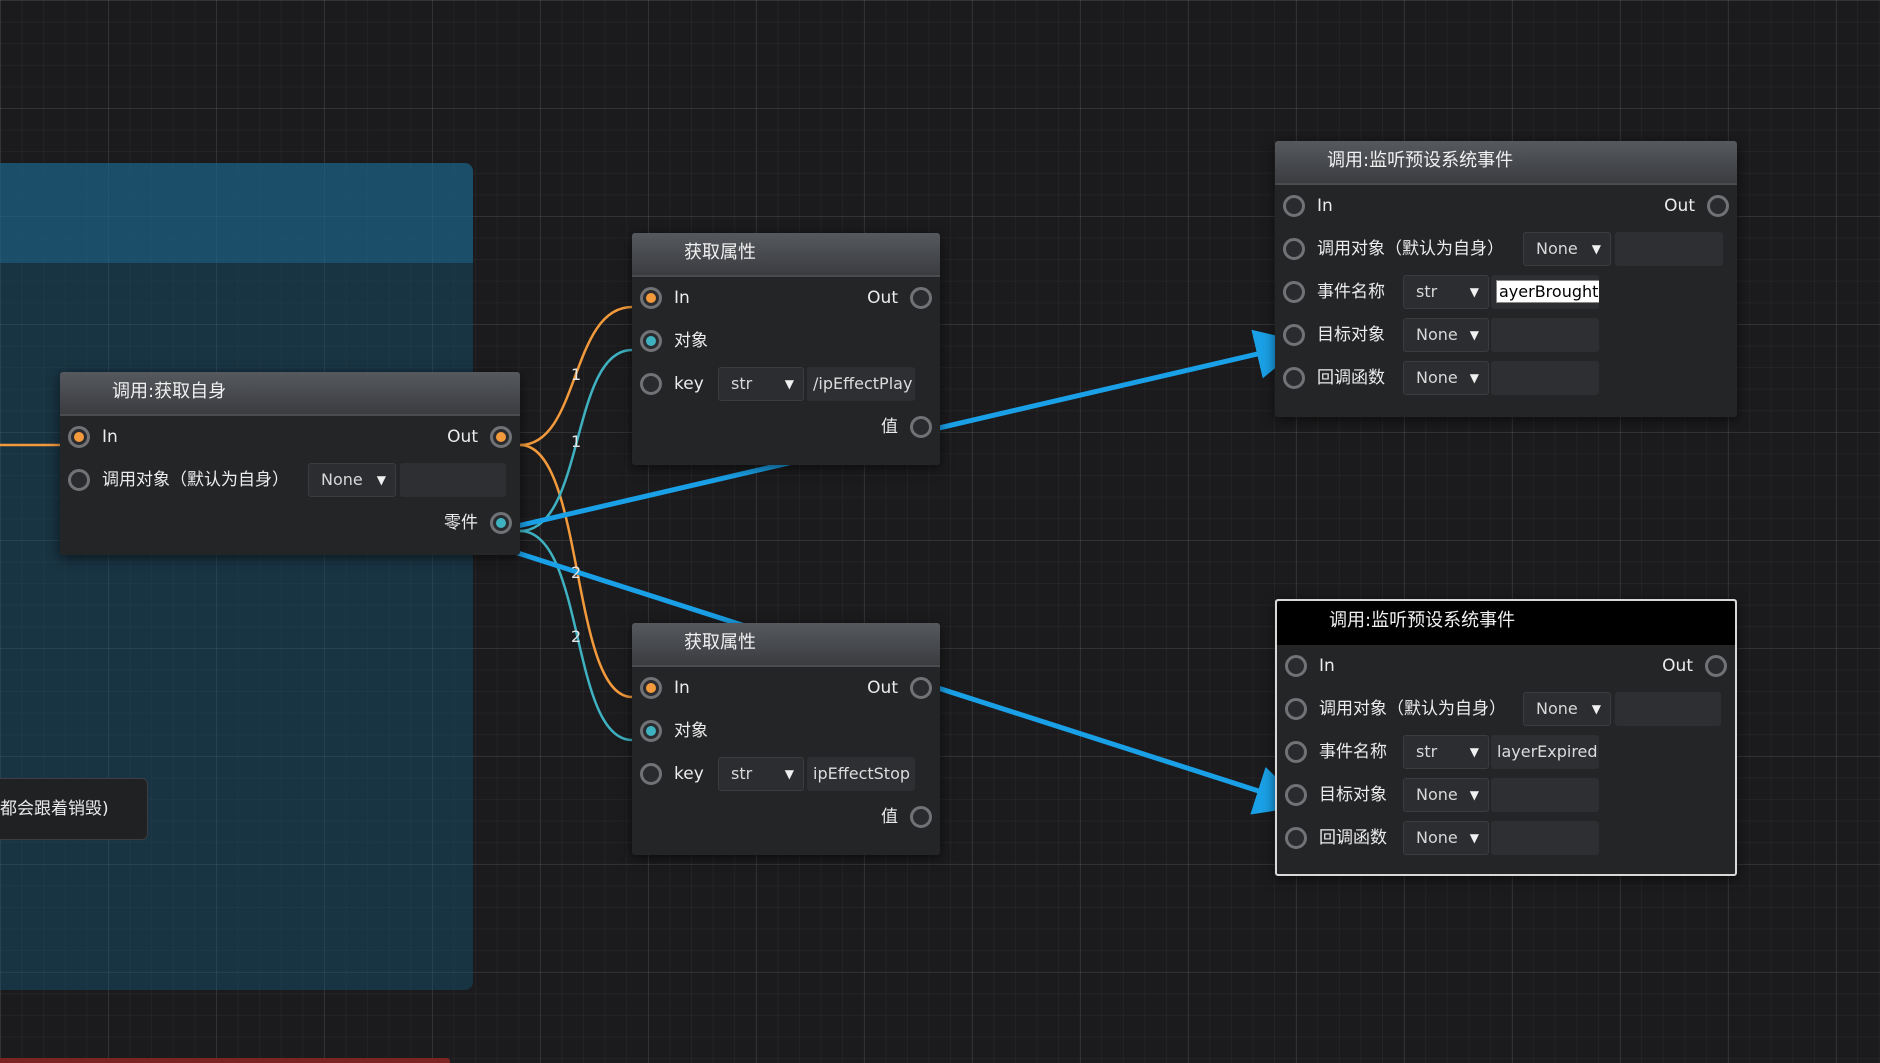 Image resolution: width=1880 pixels, height=1063 pixels. I want to click on node-listen-event-1-row-callback: 回调函数 None ▼, so click(1506, 378).